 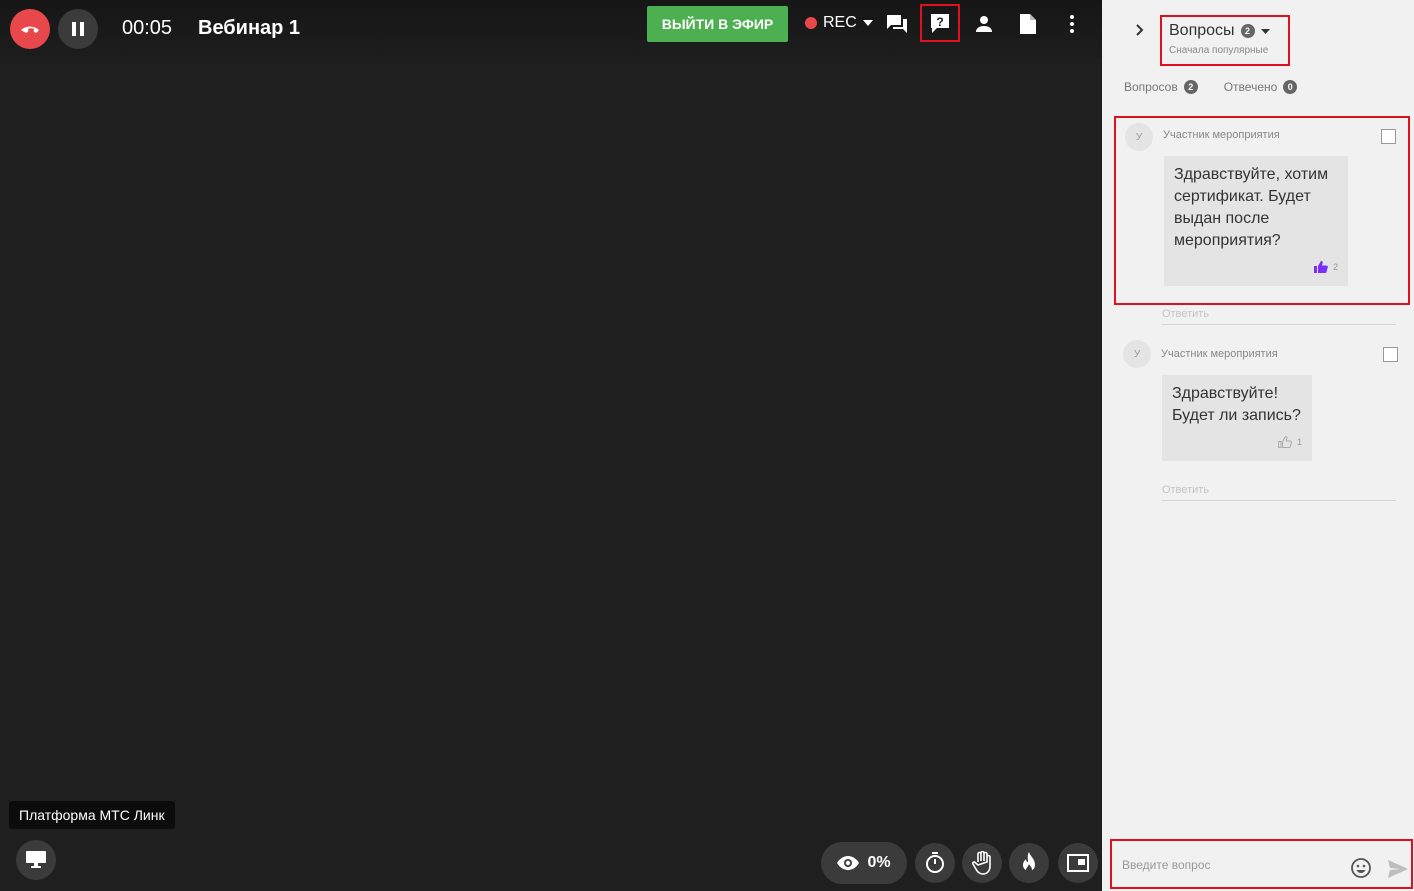 I want to click on send-icon, so click(x=1398, y=869).